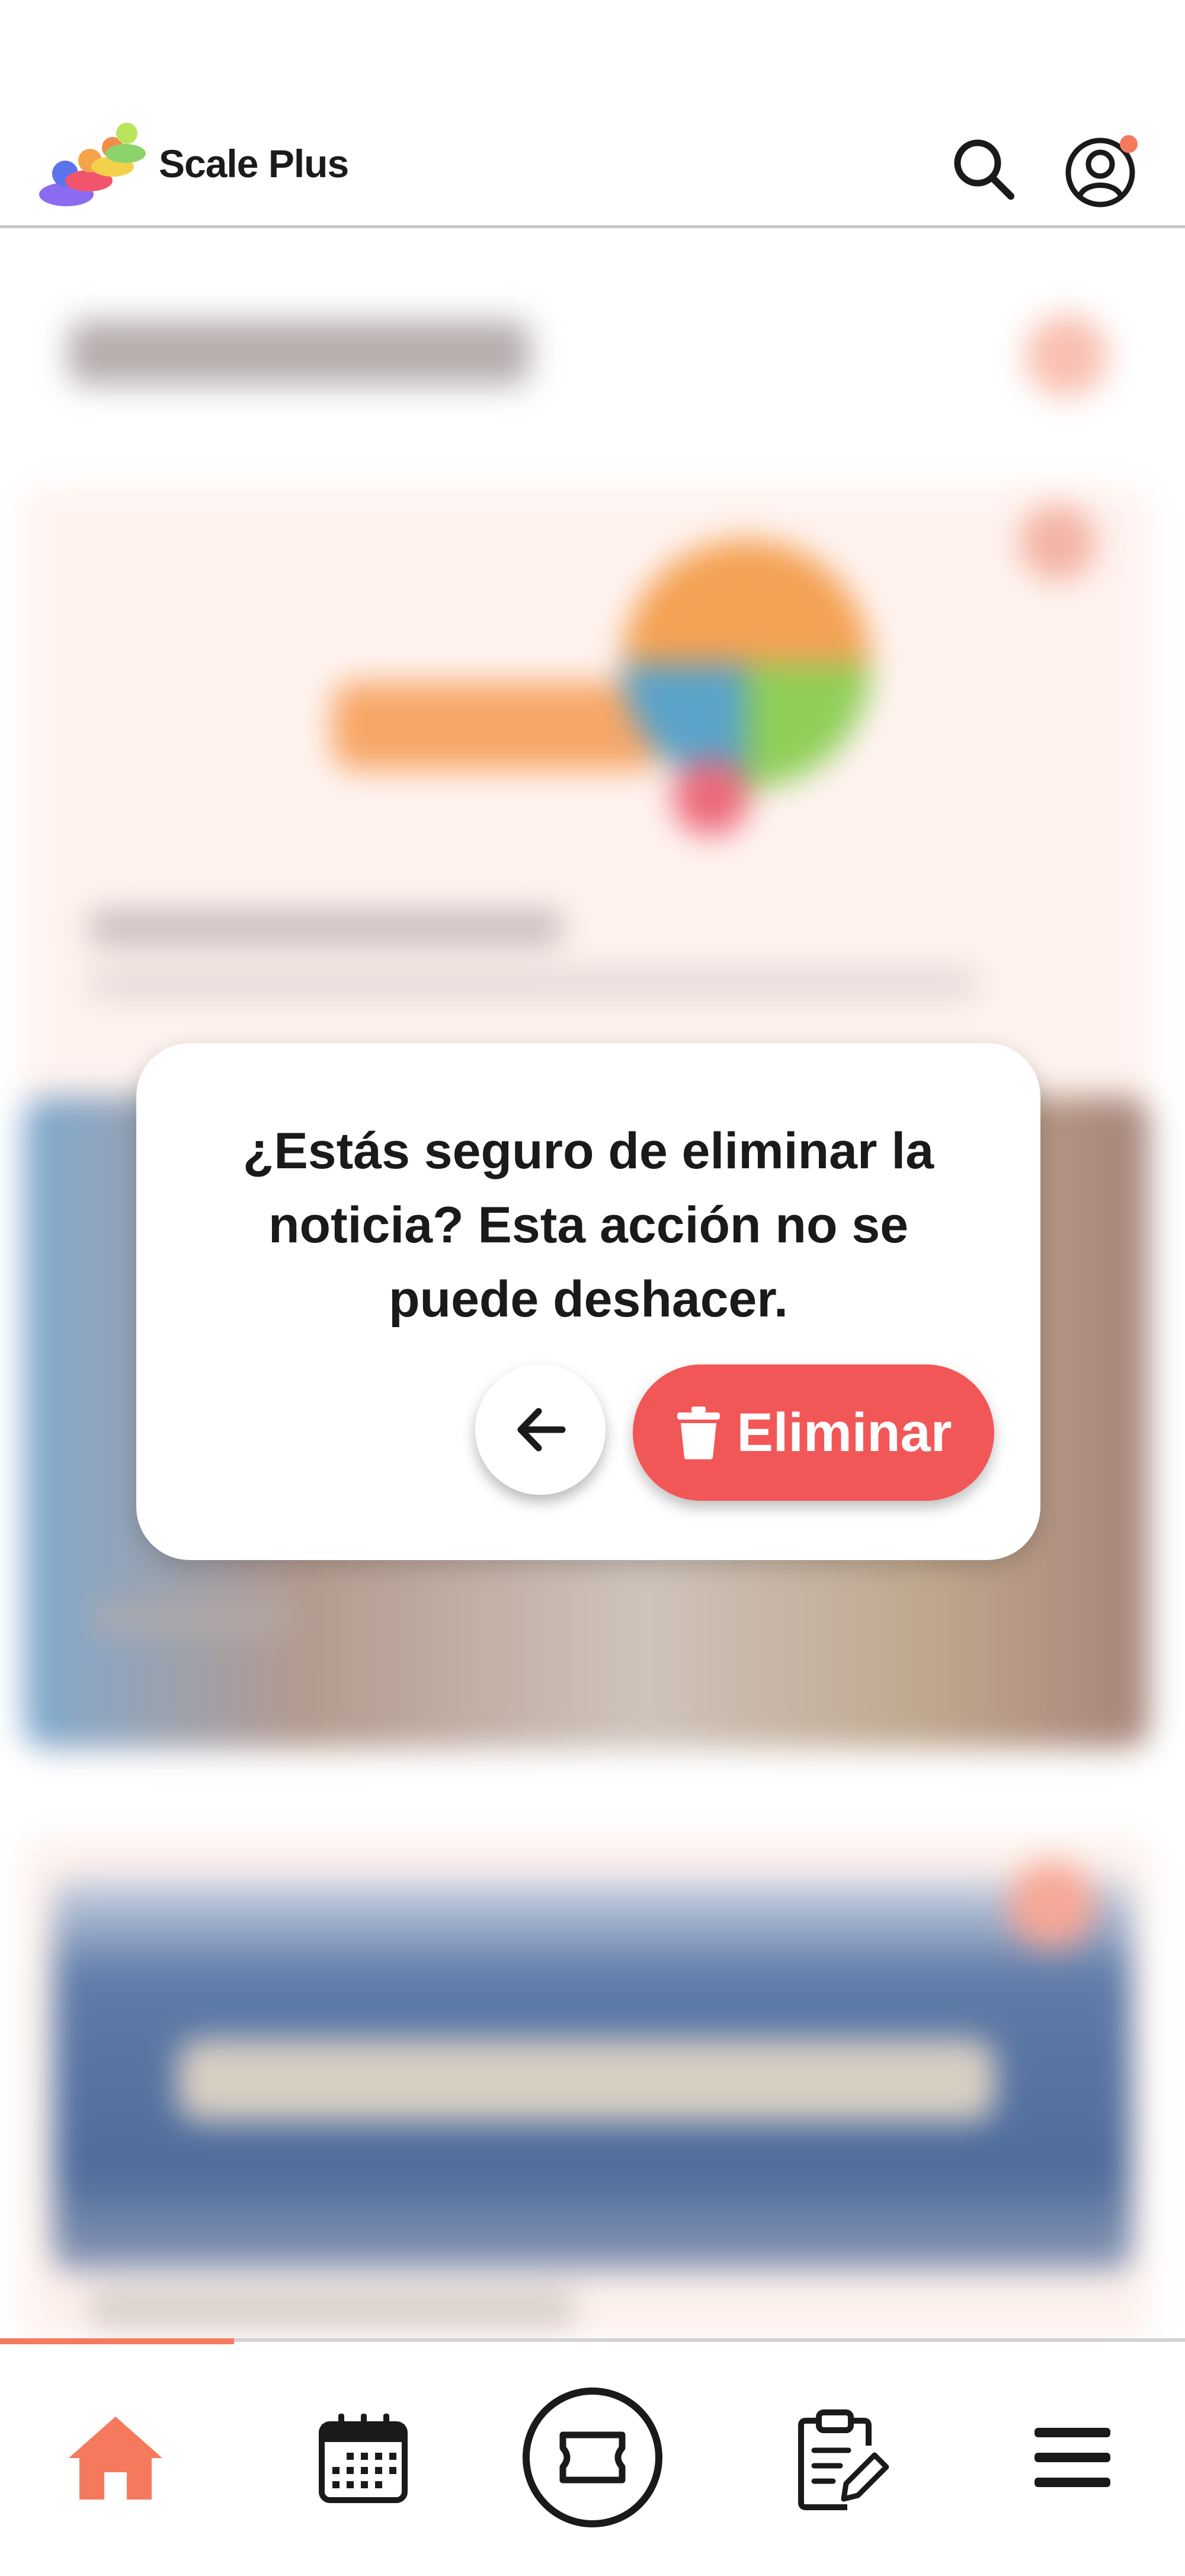 Image resolution: width=1185 pixels, height=2576 pixels. I want to click on bottom-navigation, so click(592, 2457).